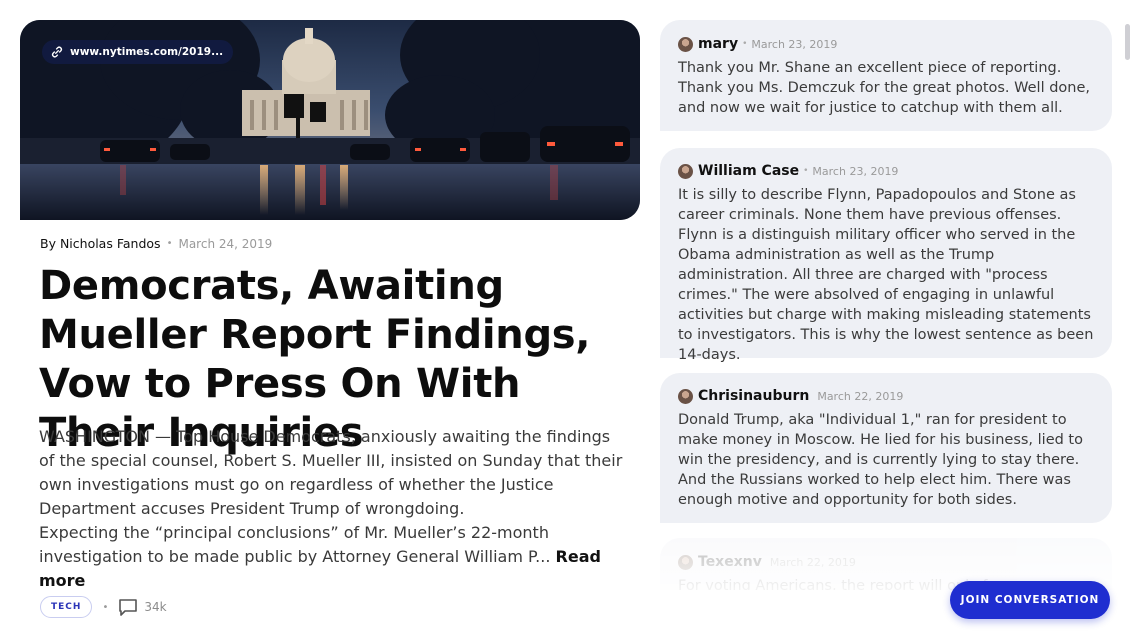 The width and height of the screenshot is (1140, 640). I want to click on comment-count: 34k, so click(155, 607).